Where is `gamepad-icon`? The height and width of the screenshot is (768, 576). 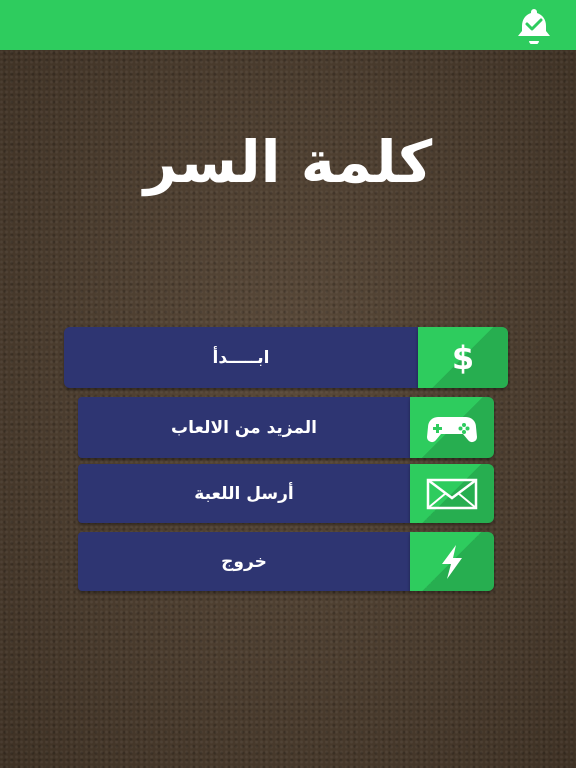
gamepad-icon is located at coordinates (452, 429).